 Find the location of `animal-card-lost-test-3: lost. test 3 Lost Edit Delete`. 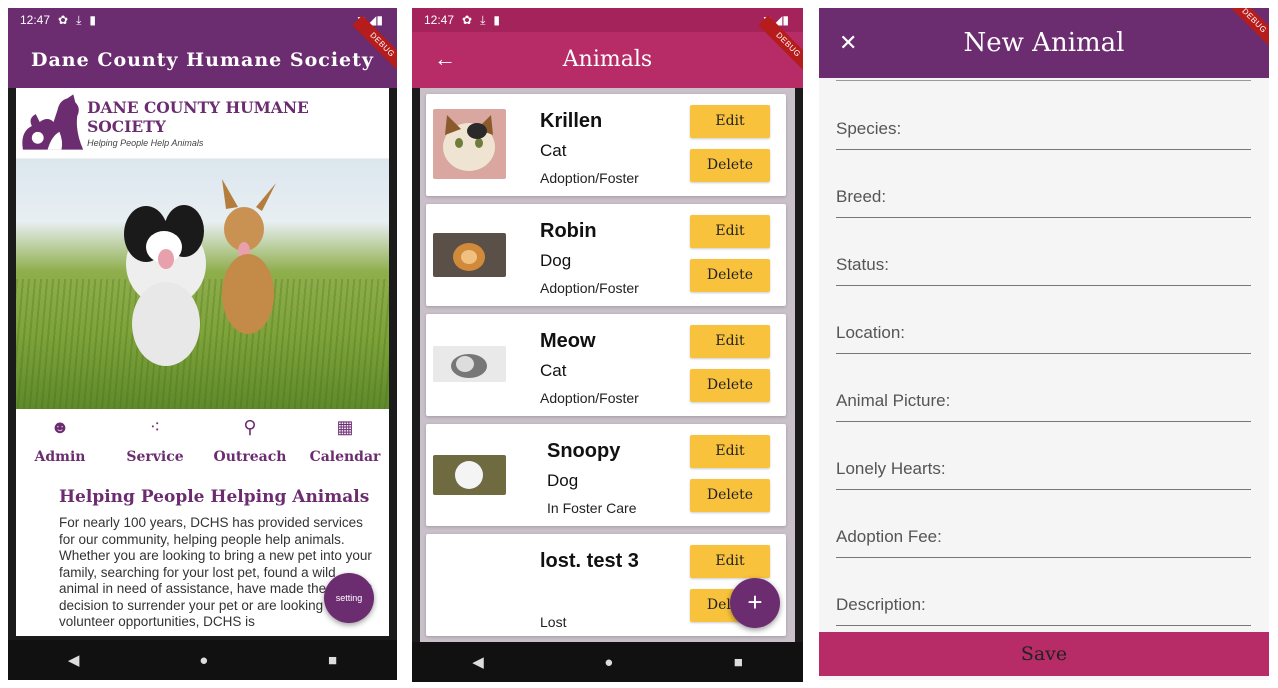

animal-card-lost-test-3: lost. test 3 Lost Edit Delete is located at coordinates (606, 585).